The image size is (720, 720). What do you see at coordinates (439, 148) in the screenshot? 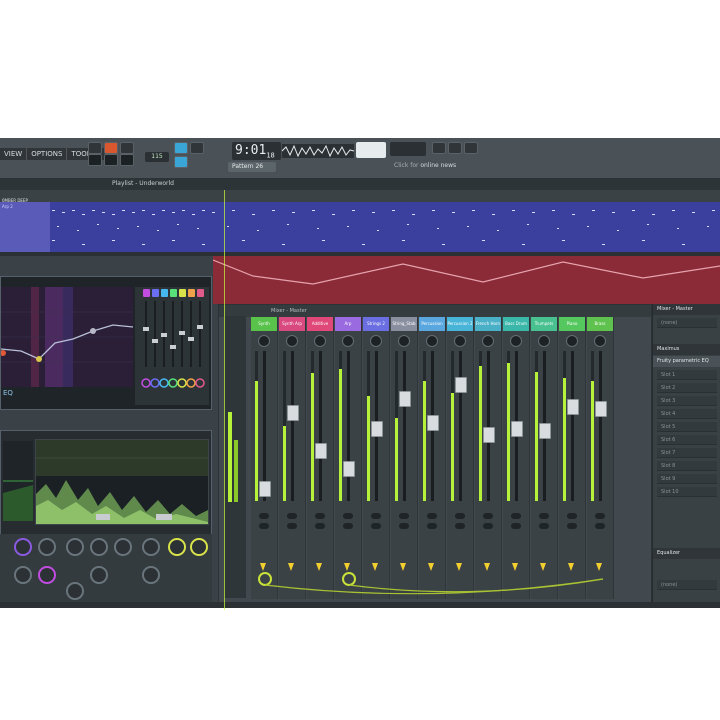
I see `power-icon` at bounding box center [439, 148].